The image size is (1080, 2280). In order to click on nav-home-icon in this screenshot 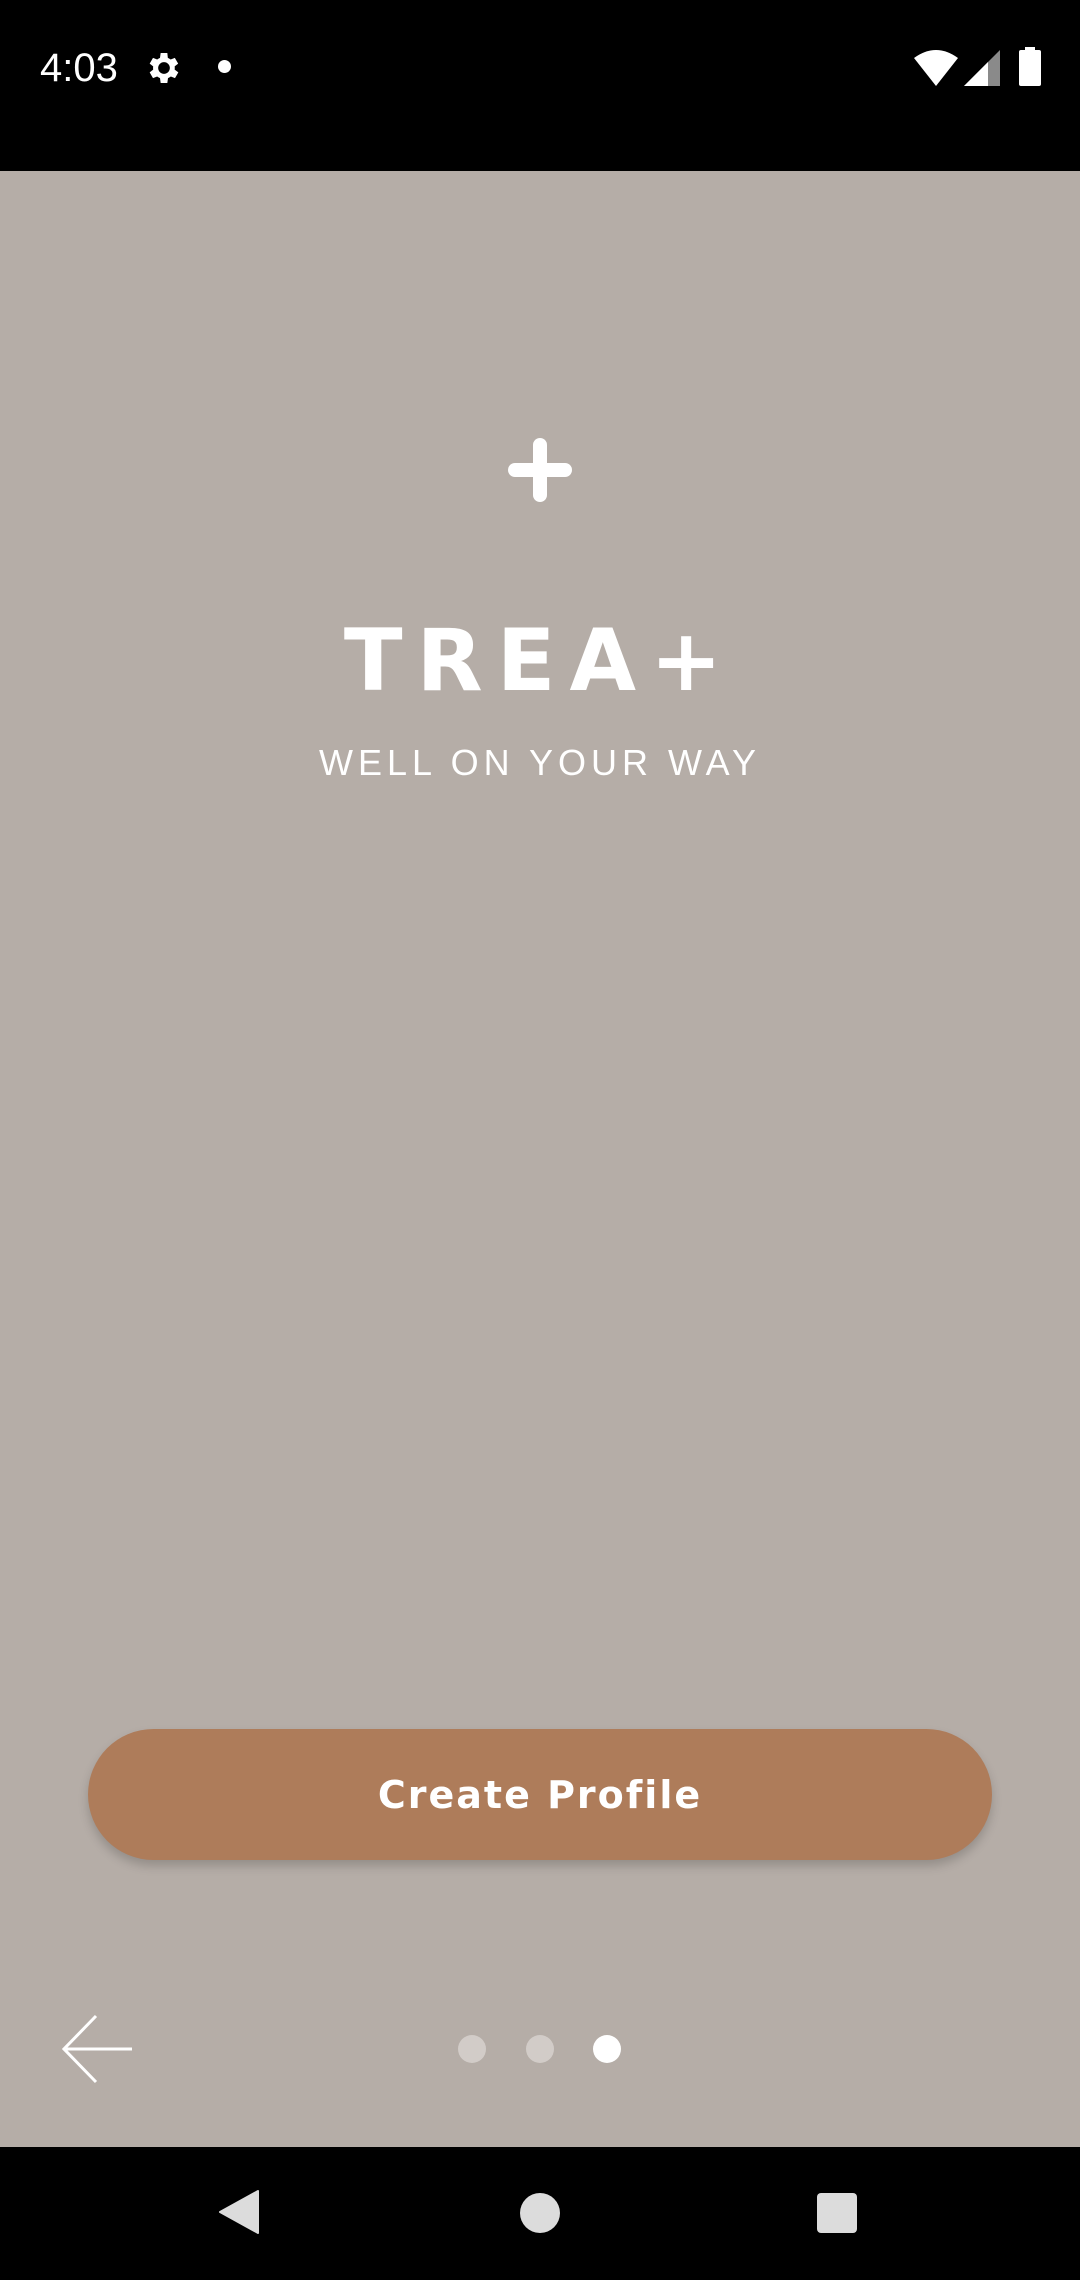, I will do `click(540, 2213)`.